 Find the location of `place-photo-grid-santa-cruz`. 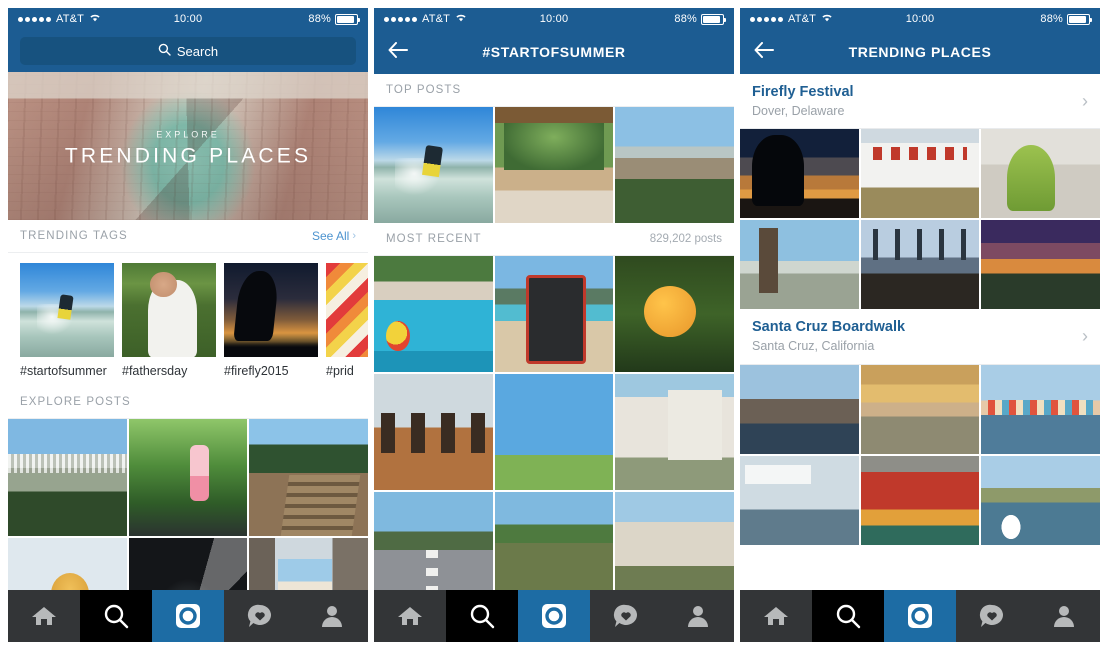

place-photo-grid-santa-cruz is located at coordinates (920, 454).